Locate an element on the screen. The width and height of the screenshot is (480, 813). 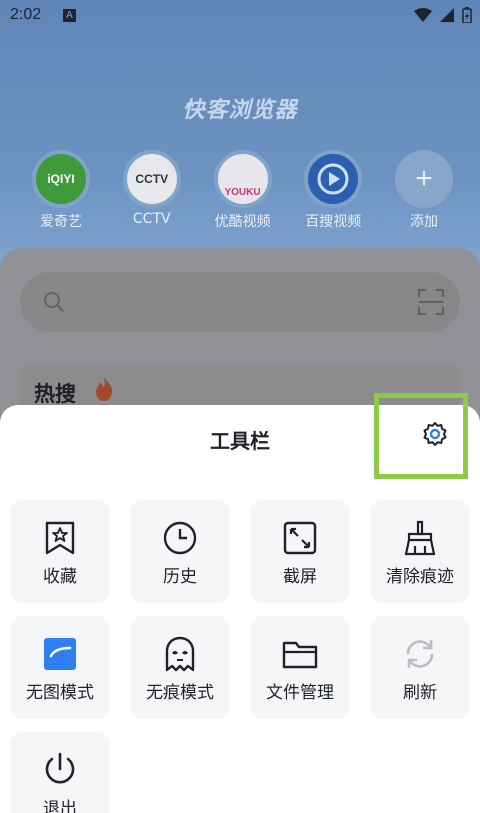
toolbar-item-label: 文件管理 is located at coordinates (300, 693).